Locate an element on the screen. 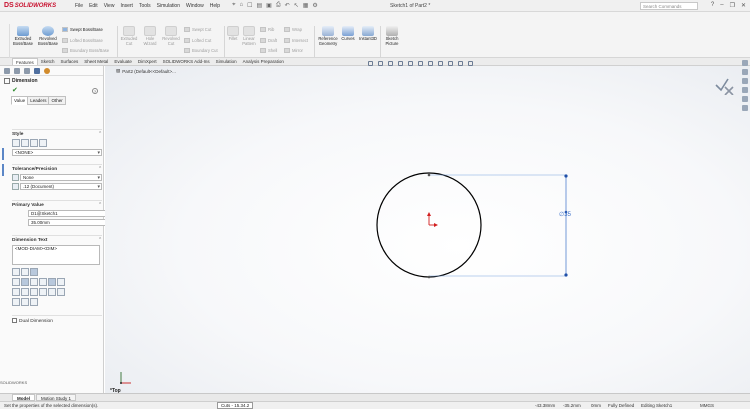 The height and width of the screenshot is (409, 750). bottom-tabs: Model Motion Study 1 is located at coordinates (375, 397).